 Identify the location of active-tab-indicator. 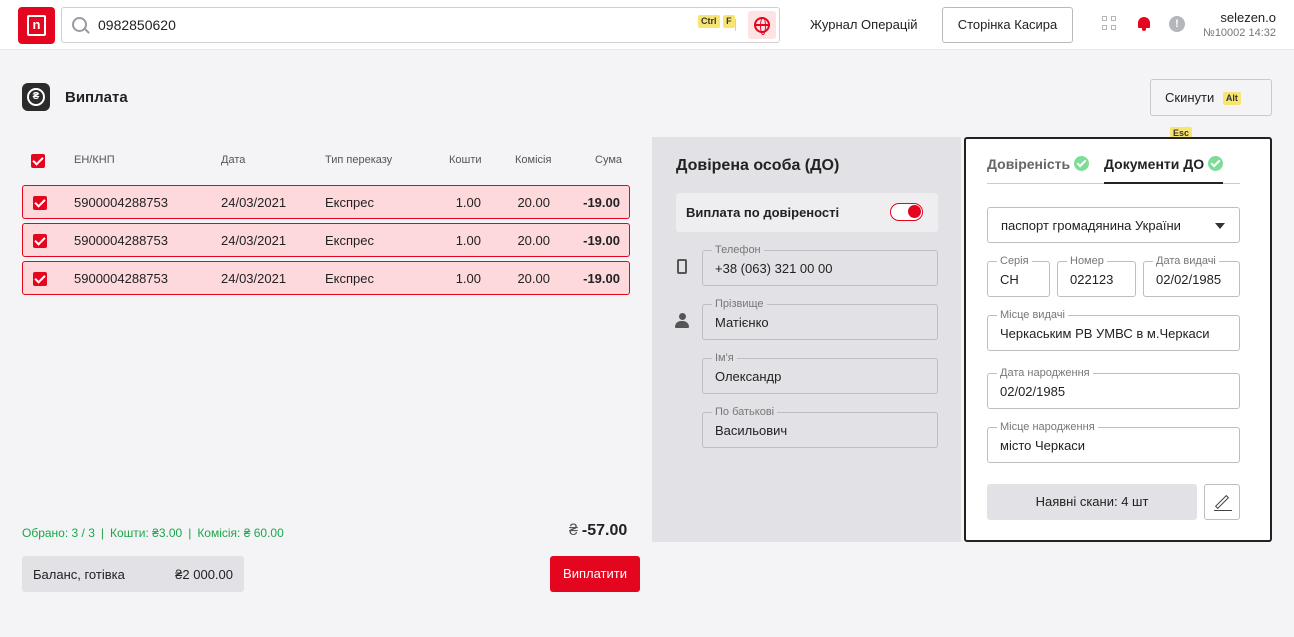
(1163, 183).